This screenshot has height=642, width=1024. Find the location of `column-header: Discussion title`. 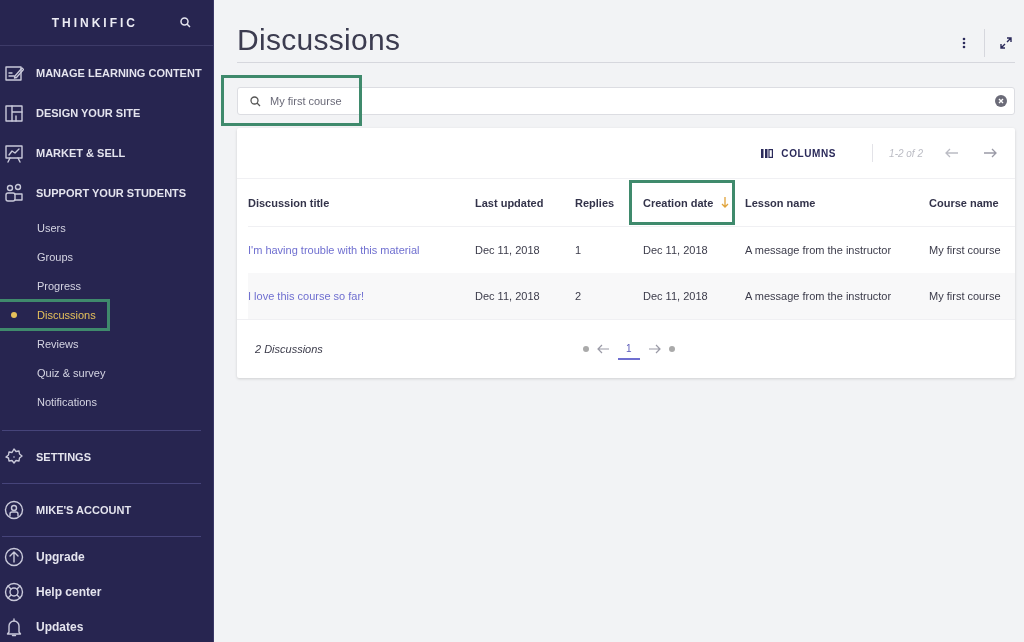

column-header: Discussion title is located at coordinates (289, 202).